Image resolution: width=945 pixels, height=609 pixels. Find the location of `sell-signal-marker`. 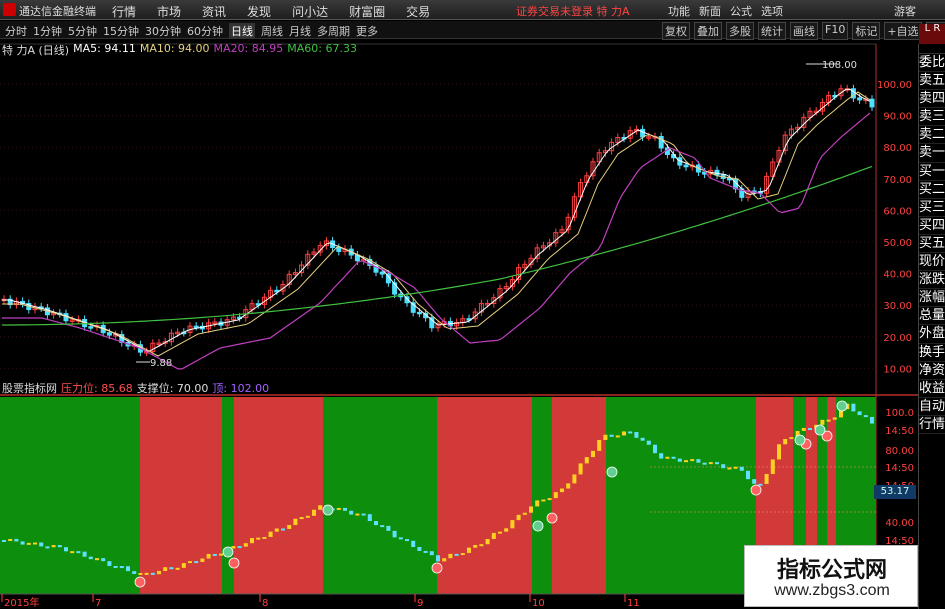

sell-signal-marker is located at coordinates (228, 552).